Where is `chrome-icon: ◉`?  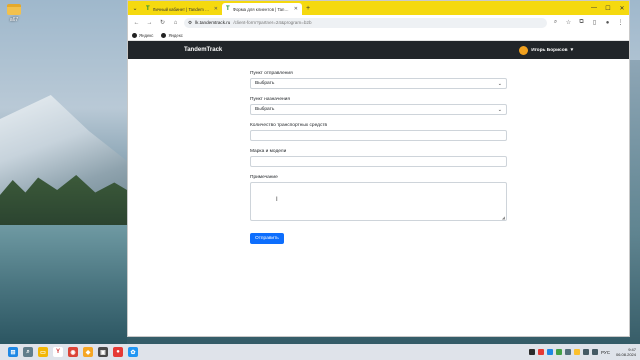 chrome-icon: ◉ is located at coordinates (73, 352).